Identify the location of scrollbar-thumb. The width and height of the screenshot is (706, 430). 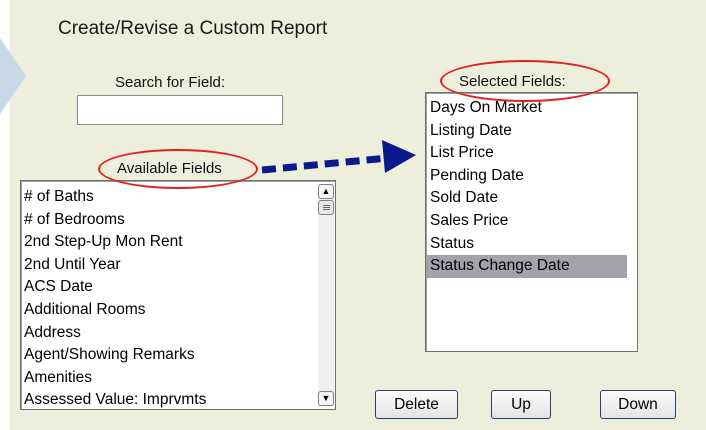
(326, 207).